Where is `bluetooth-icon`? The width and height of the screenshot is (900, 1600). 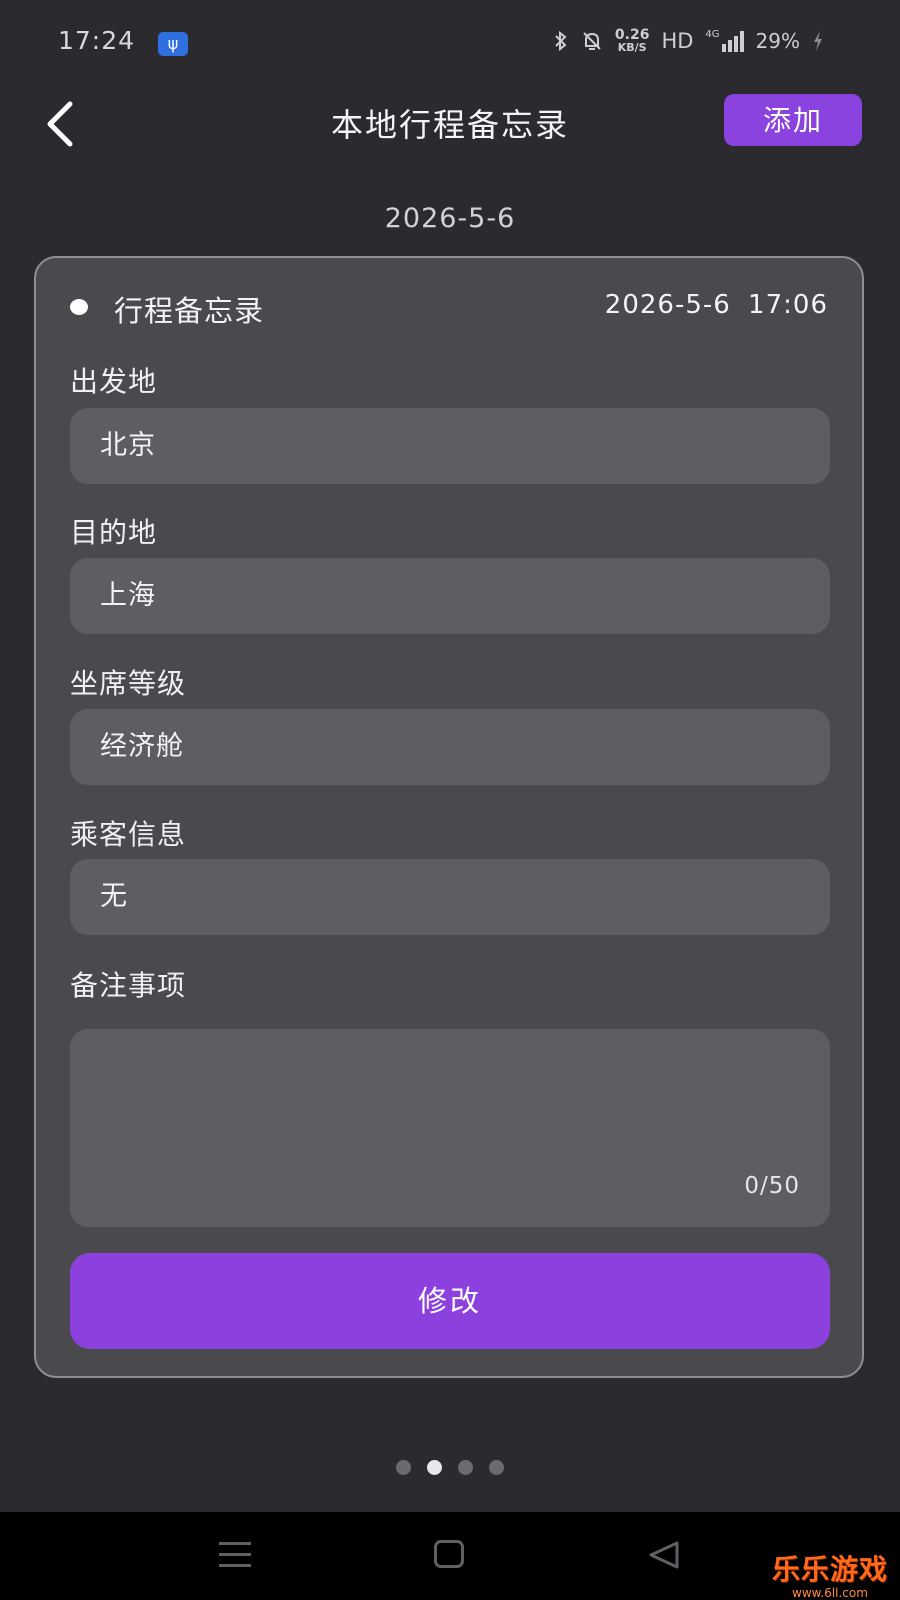
bluetooth-icon is located at coordinates (561, 40).